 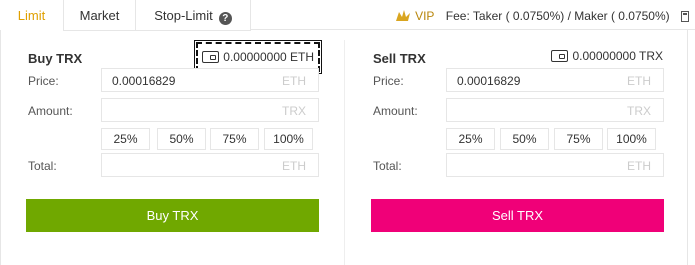 I want to click on buy-button: Buy TRX, so click(x=172, y=215).